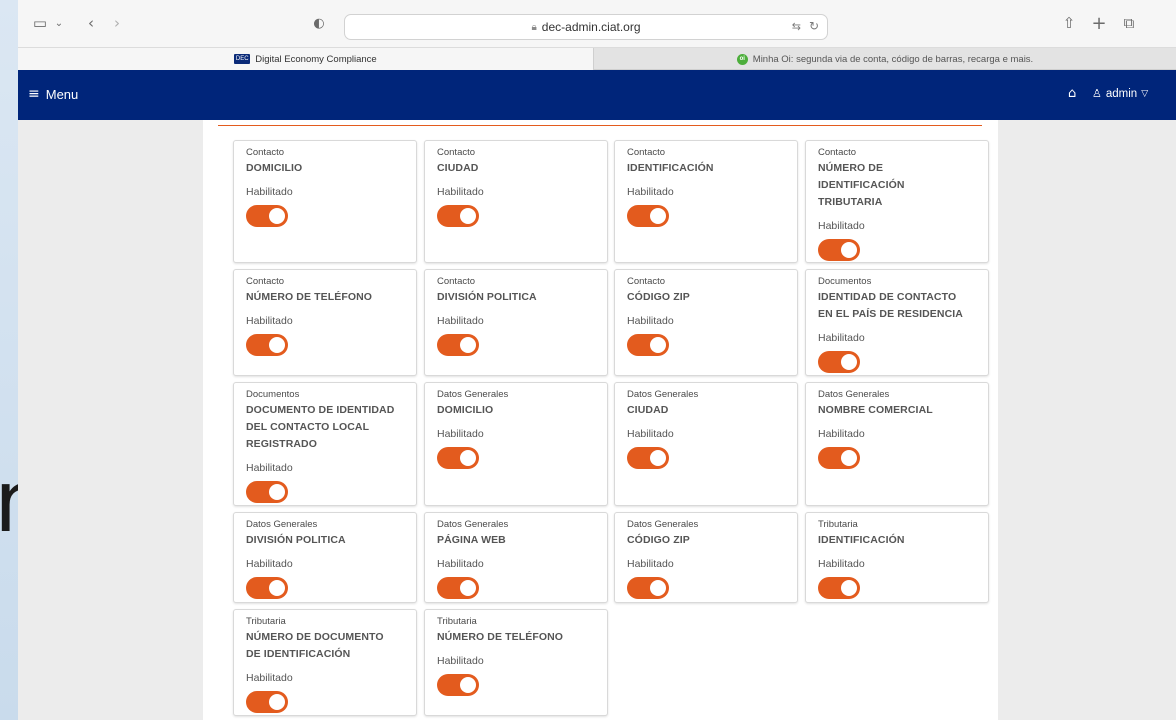 Image resolution: width=1176 pixels, height=720 pixels. I want to click on field-title: IDENTIFICACIÓN, so click(670, 168).